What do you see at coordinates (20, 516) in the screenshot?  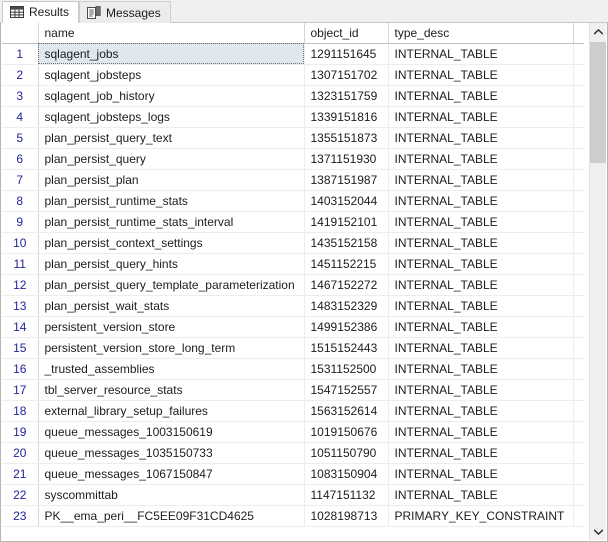 I see `row-number-cell: 23` at bounding box center [20, 516].